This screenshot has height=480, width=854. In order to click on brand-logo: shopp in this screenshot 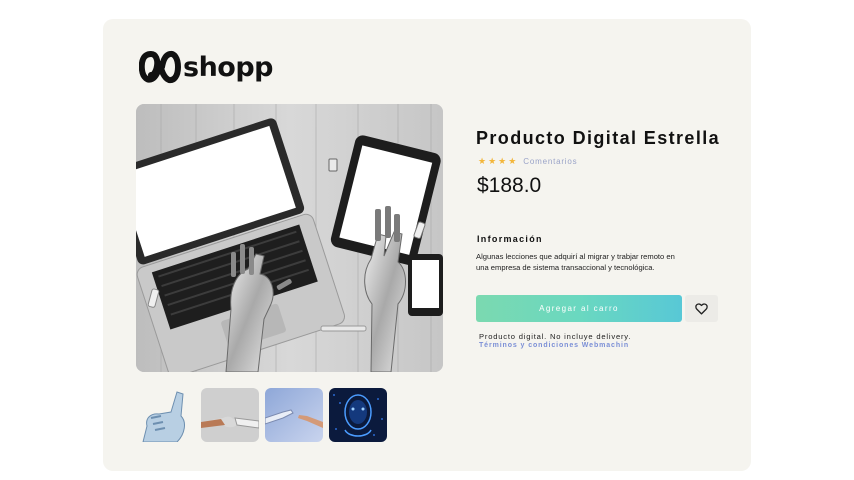, I will do `click(206, 67)`.